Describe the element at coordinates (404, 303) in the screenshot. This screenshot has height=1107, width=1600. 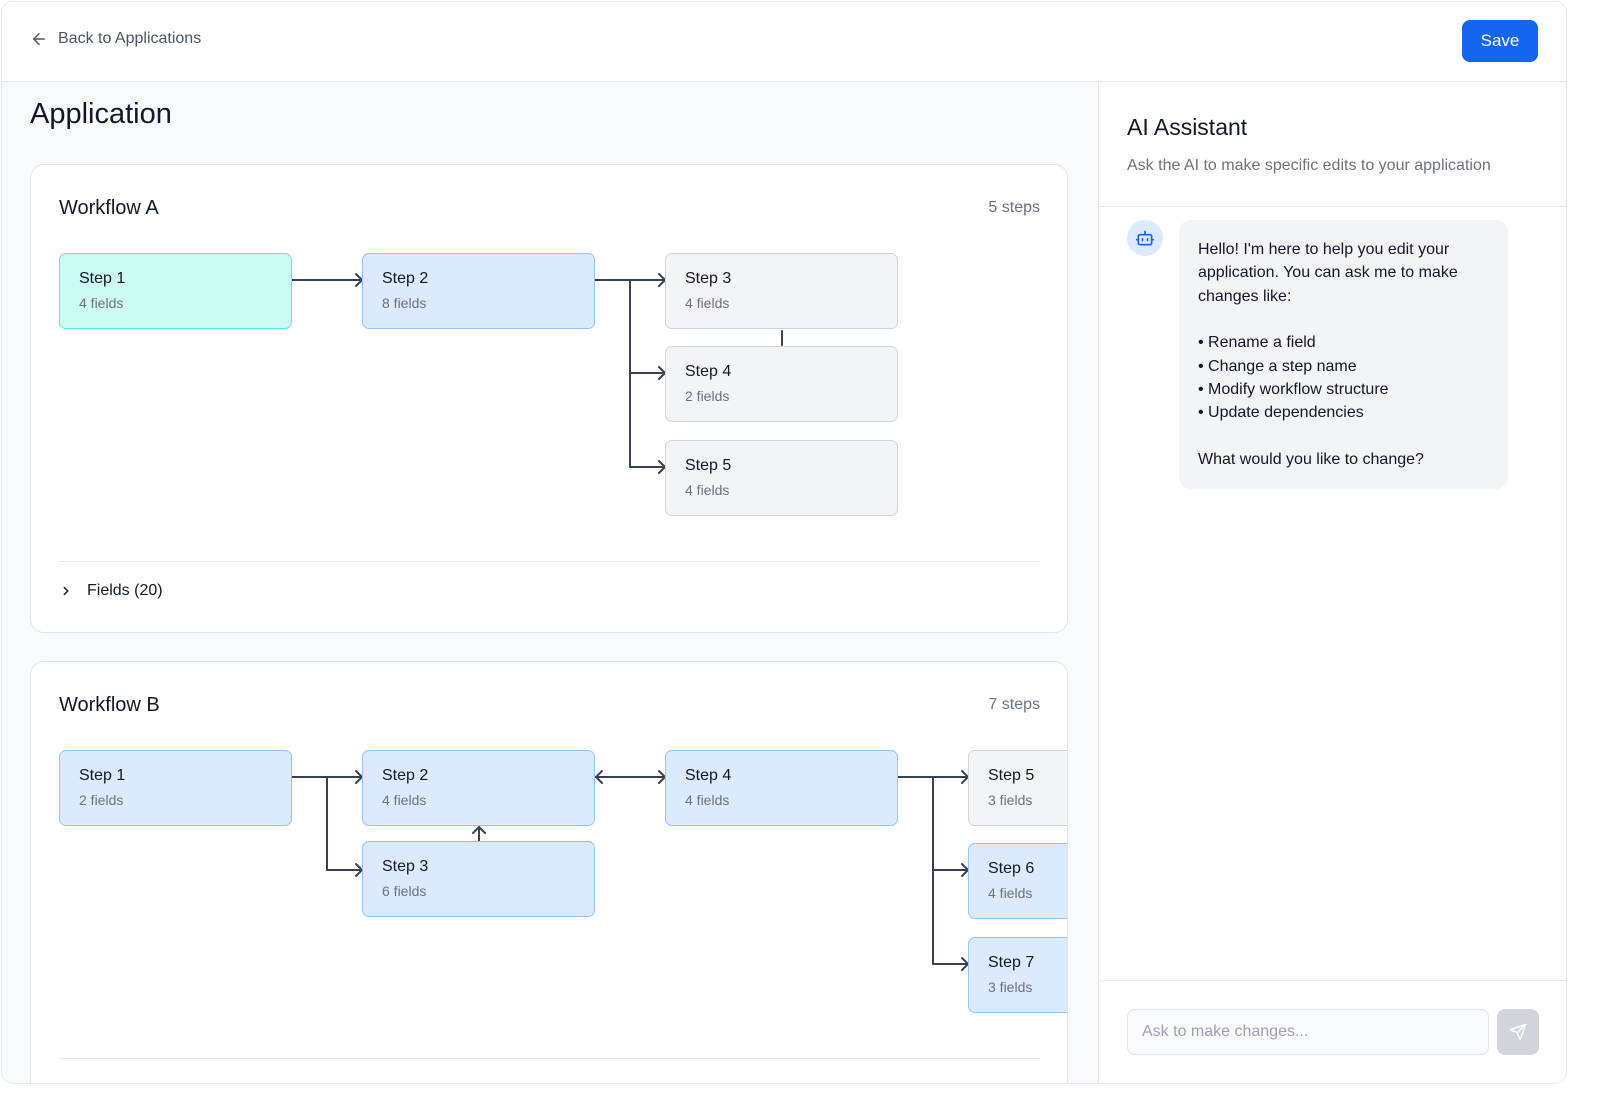
I see `step-fields: 8 fields` at that location.